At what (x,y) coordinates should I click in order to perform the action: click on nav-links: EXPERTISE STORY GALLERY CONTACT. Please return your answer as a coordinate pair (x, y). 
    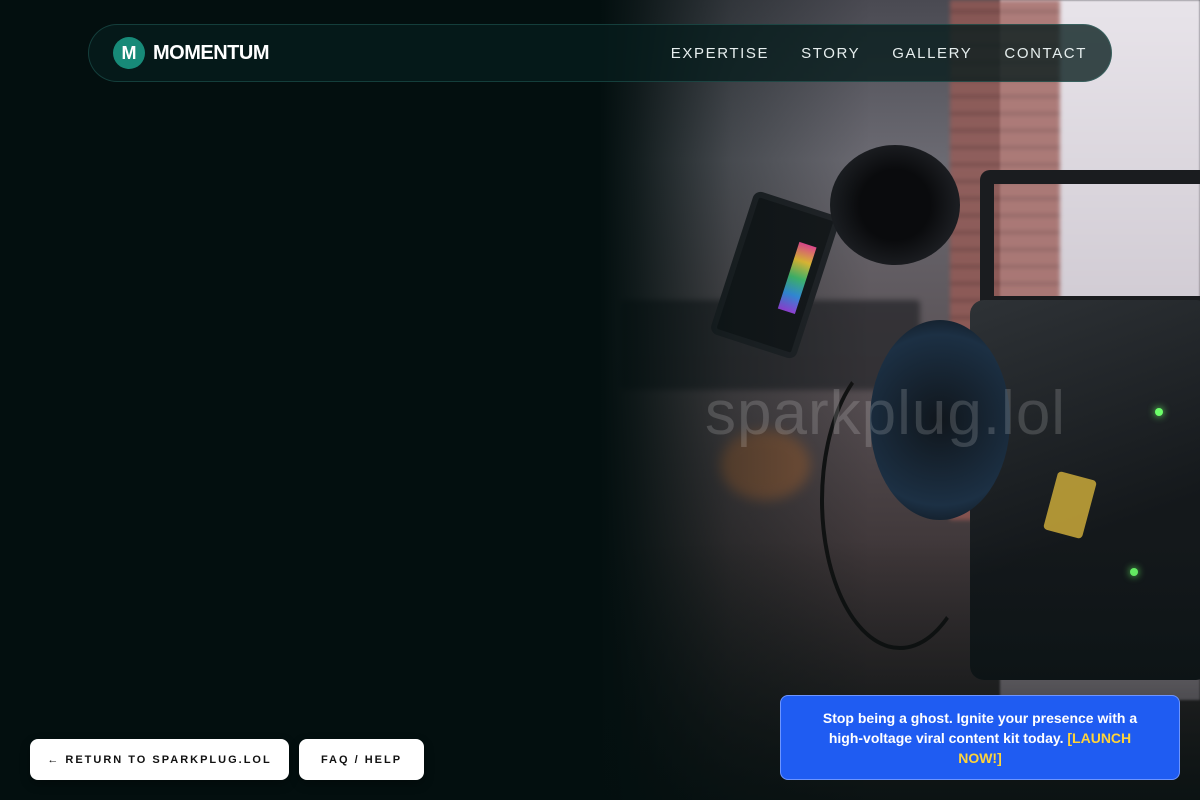
    Looking at the image, I should click on (879, 53).